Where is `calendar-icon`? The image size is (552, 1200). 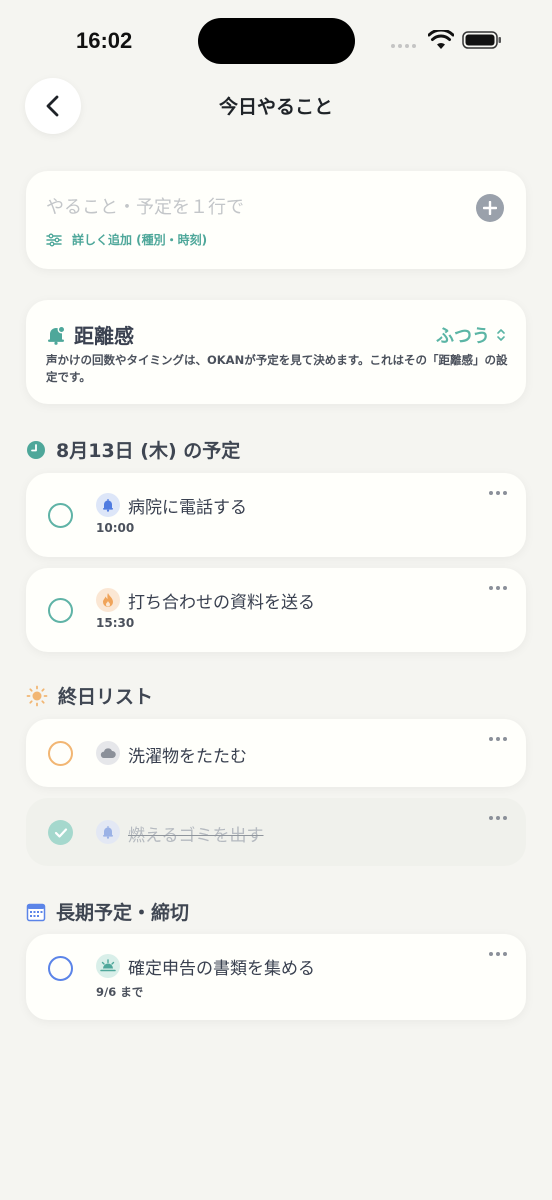 calendar-icon is located at coordinates (36, 912).